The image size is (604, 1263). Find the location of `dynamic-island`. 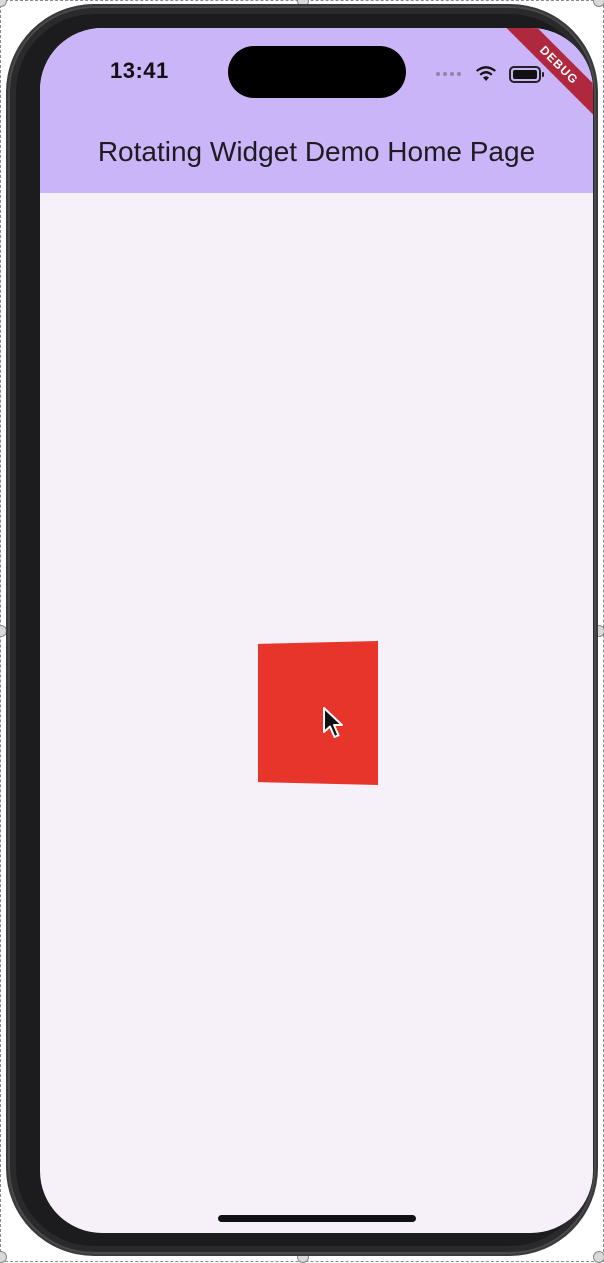

dynamic-island is located at coordinates (317, 72).